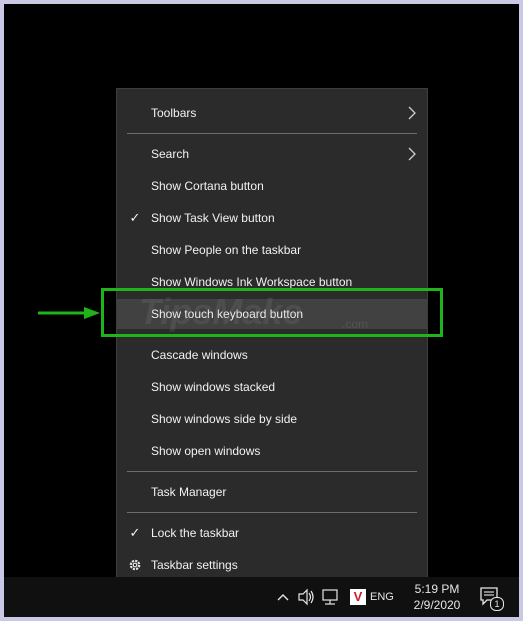 The image size is (523, 621). I want to click on menu-item-show-open-windows: Show open windows, so click(272, 451).